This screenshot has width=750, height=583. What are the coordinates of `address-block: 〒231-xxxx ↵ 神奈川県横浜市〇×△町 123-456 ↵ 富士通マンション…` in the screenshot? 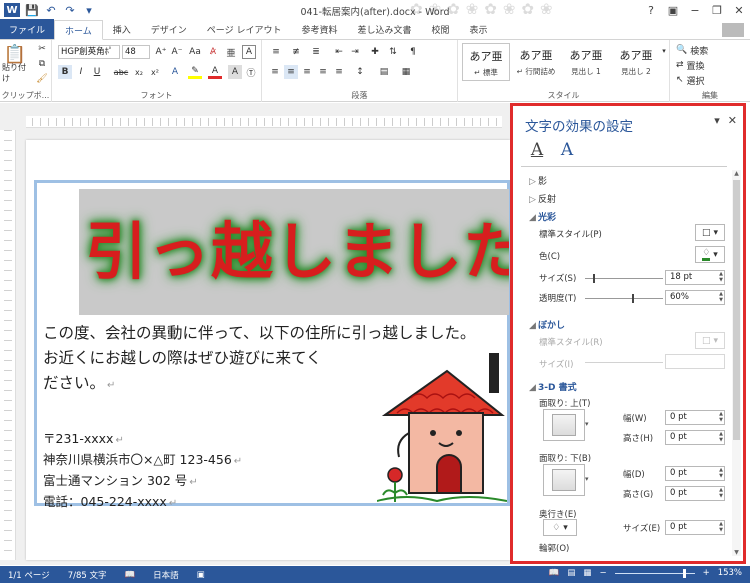 It's located at (142, 471).